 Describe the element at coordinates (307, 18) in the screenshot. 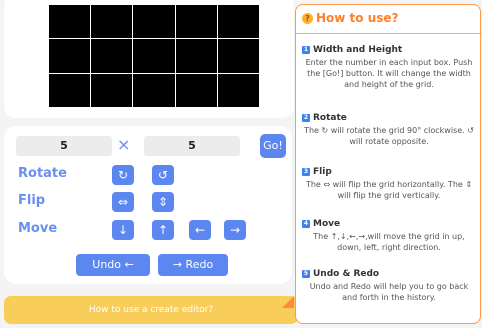

I see `thinking-face-icon: ?` at that location.